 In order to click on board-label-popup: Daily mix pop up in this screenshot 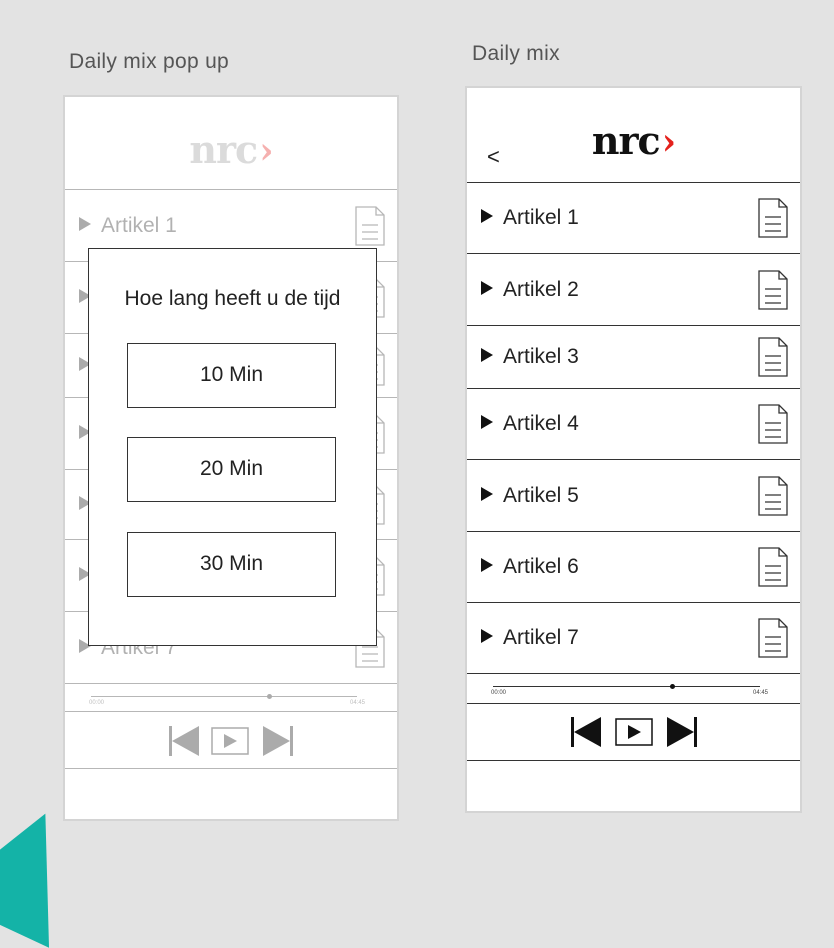, I will do `click(149, 61)`.